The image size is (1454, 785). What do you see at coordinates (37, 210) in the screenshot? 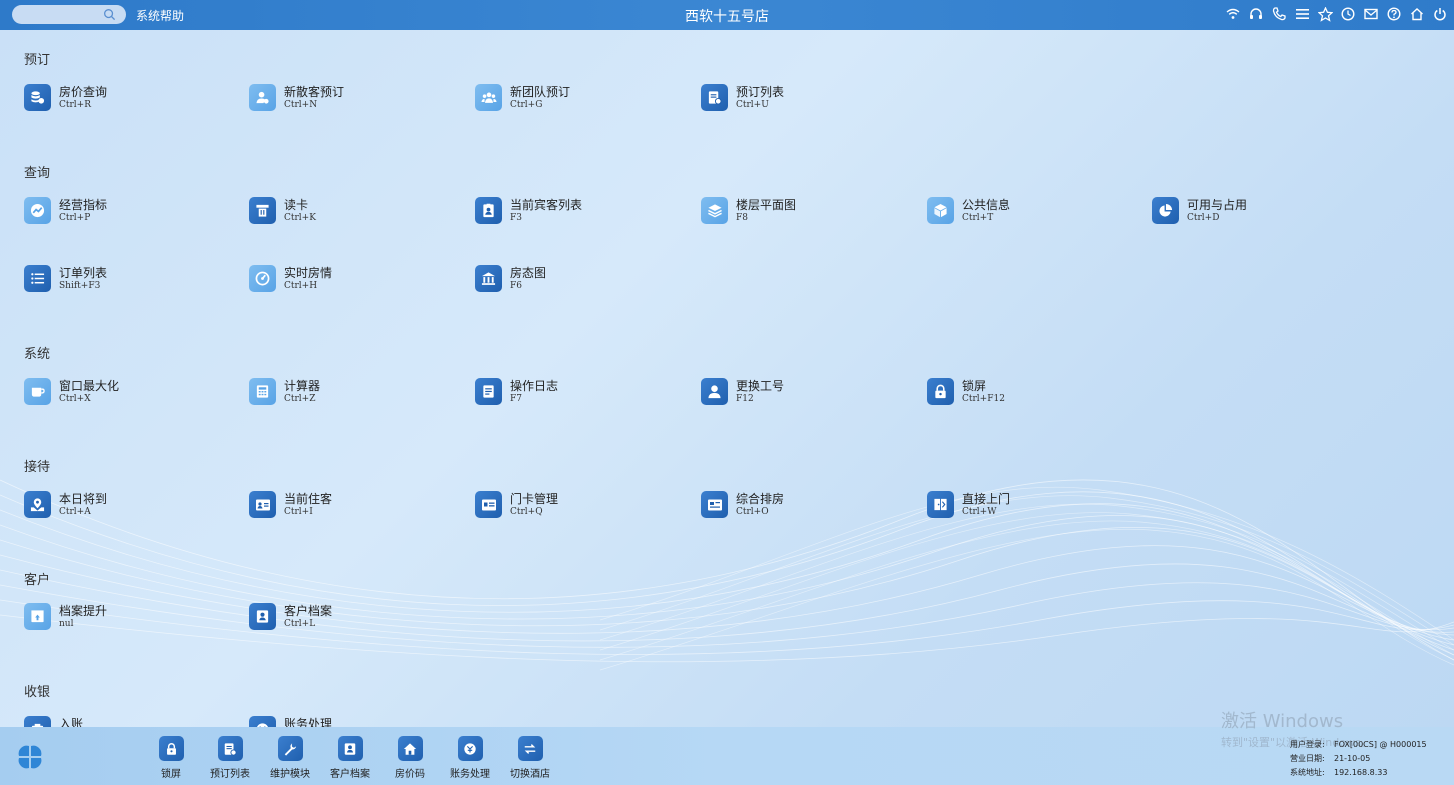
I see `chart-icon` at bounding box center [37, 210].